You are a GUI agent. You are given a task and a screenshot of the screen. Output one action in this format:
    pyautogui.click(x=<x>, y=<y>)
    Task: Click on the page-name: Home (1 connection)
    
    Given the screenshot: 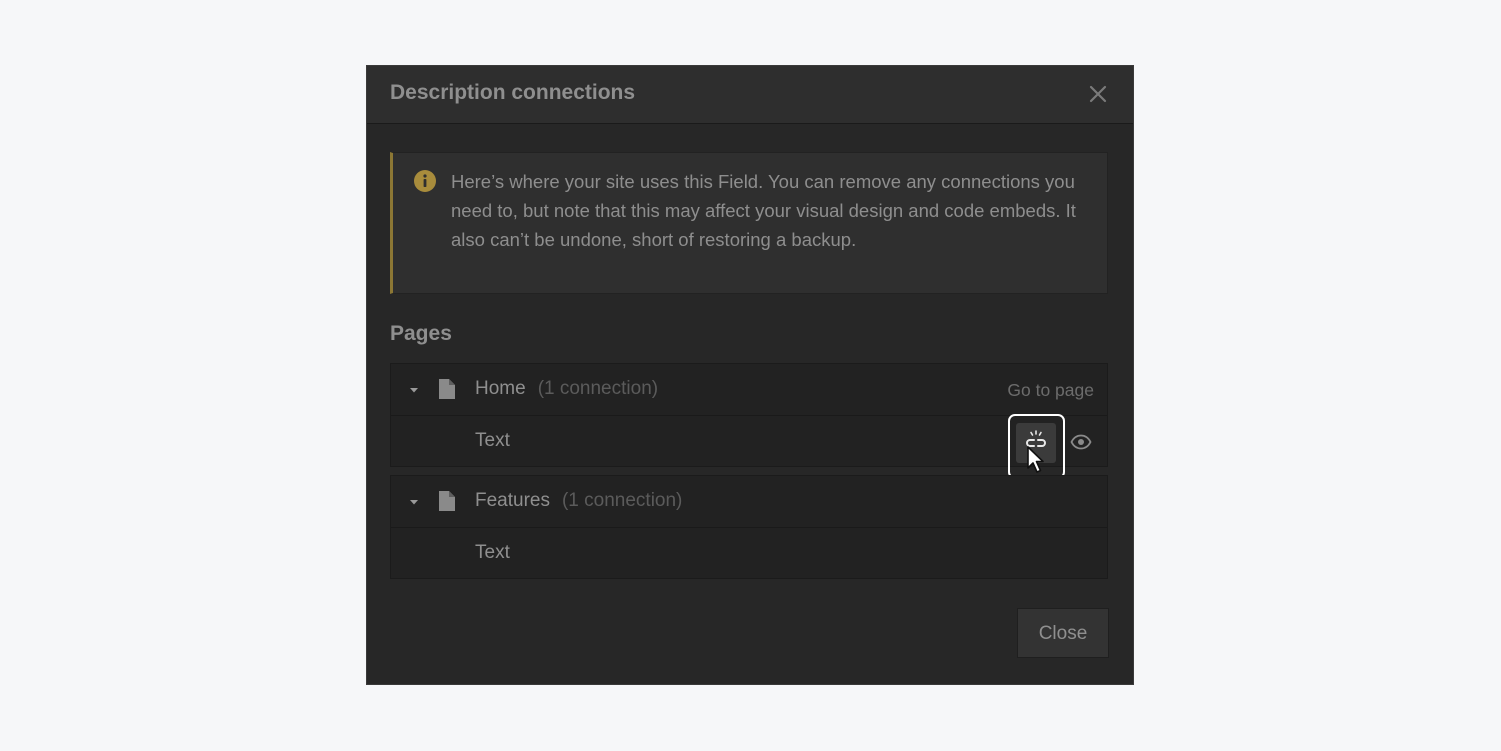 What is the action you would take?
    pyautogui.click(x=566, y=389)
    